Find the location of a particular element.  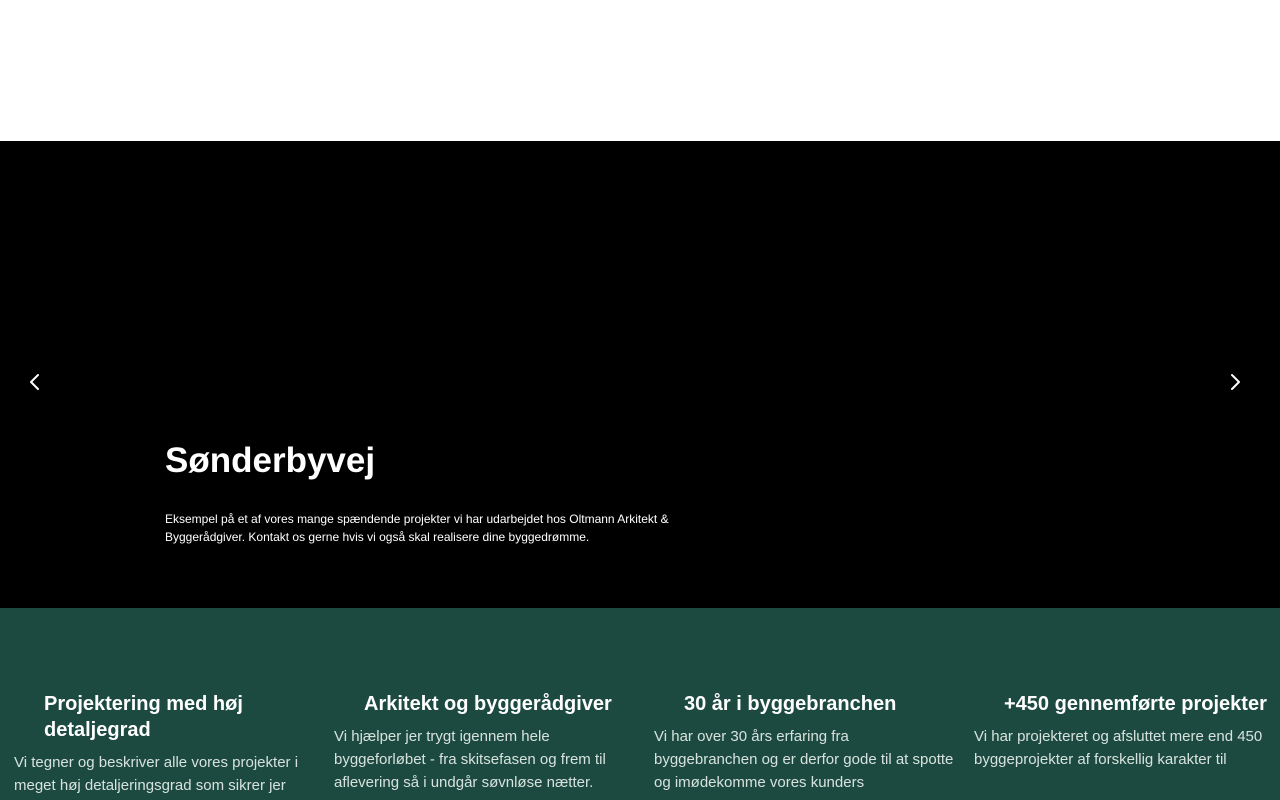

feature-title: +450 gennemførte projekter is located at coordinates (1135, 704).